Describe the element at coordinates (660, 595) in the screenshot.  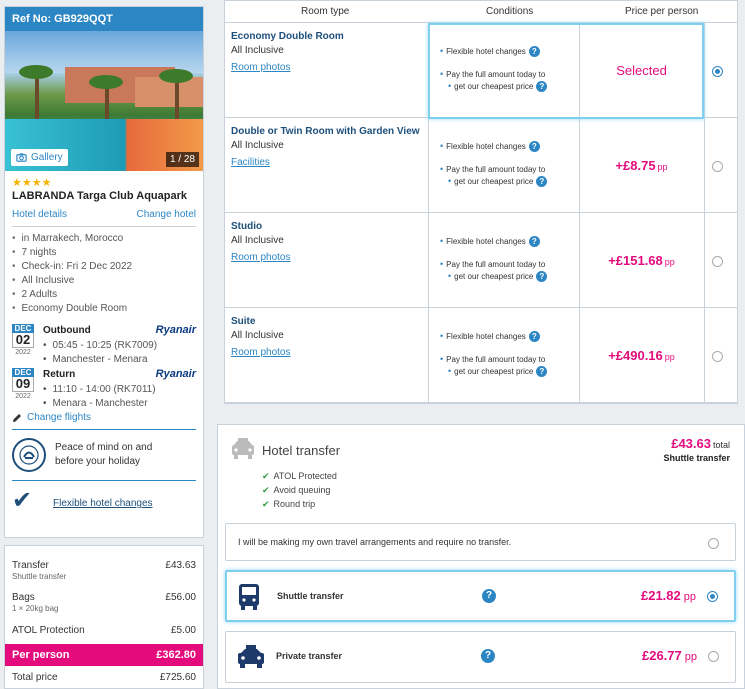
I see `price-amount: £21.82` at that location.